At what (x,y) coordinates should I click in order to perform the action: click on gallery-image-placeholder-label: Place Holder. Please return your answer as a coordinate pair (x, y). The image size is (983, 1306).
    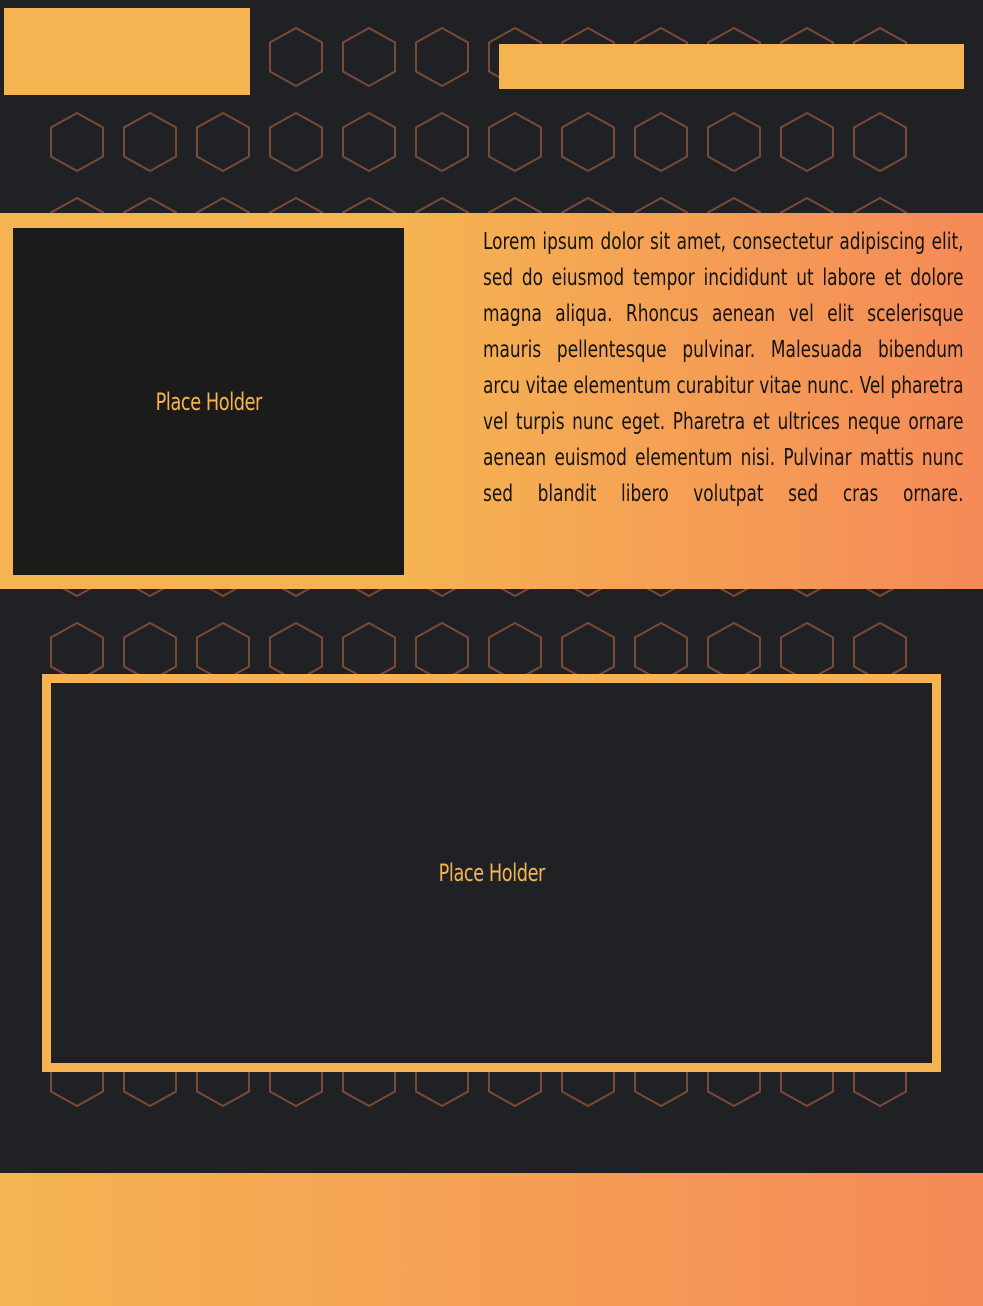
    Looking at the image, I should click on (491, 873).